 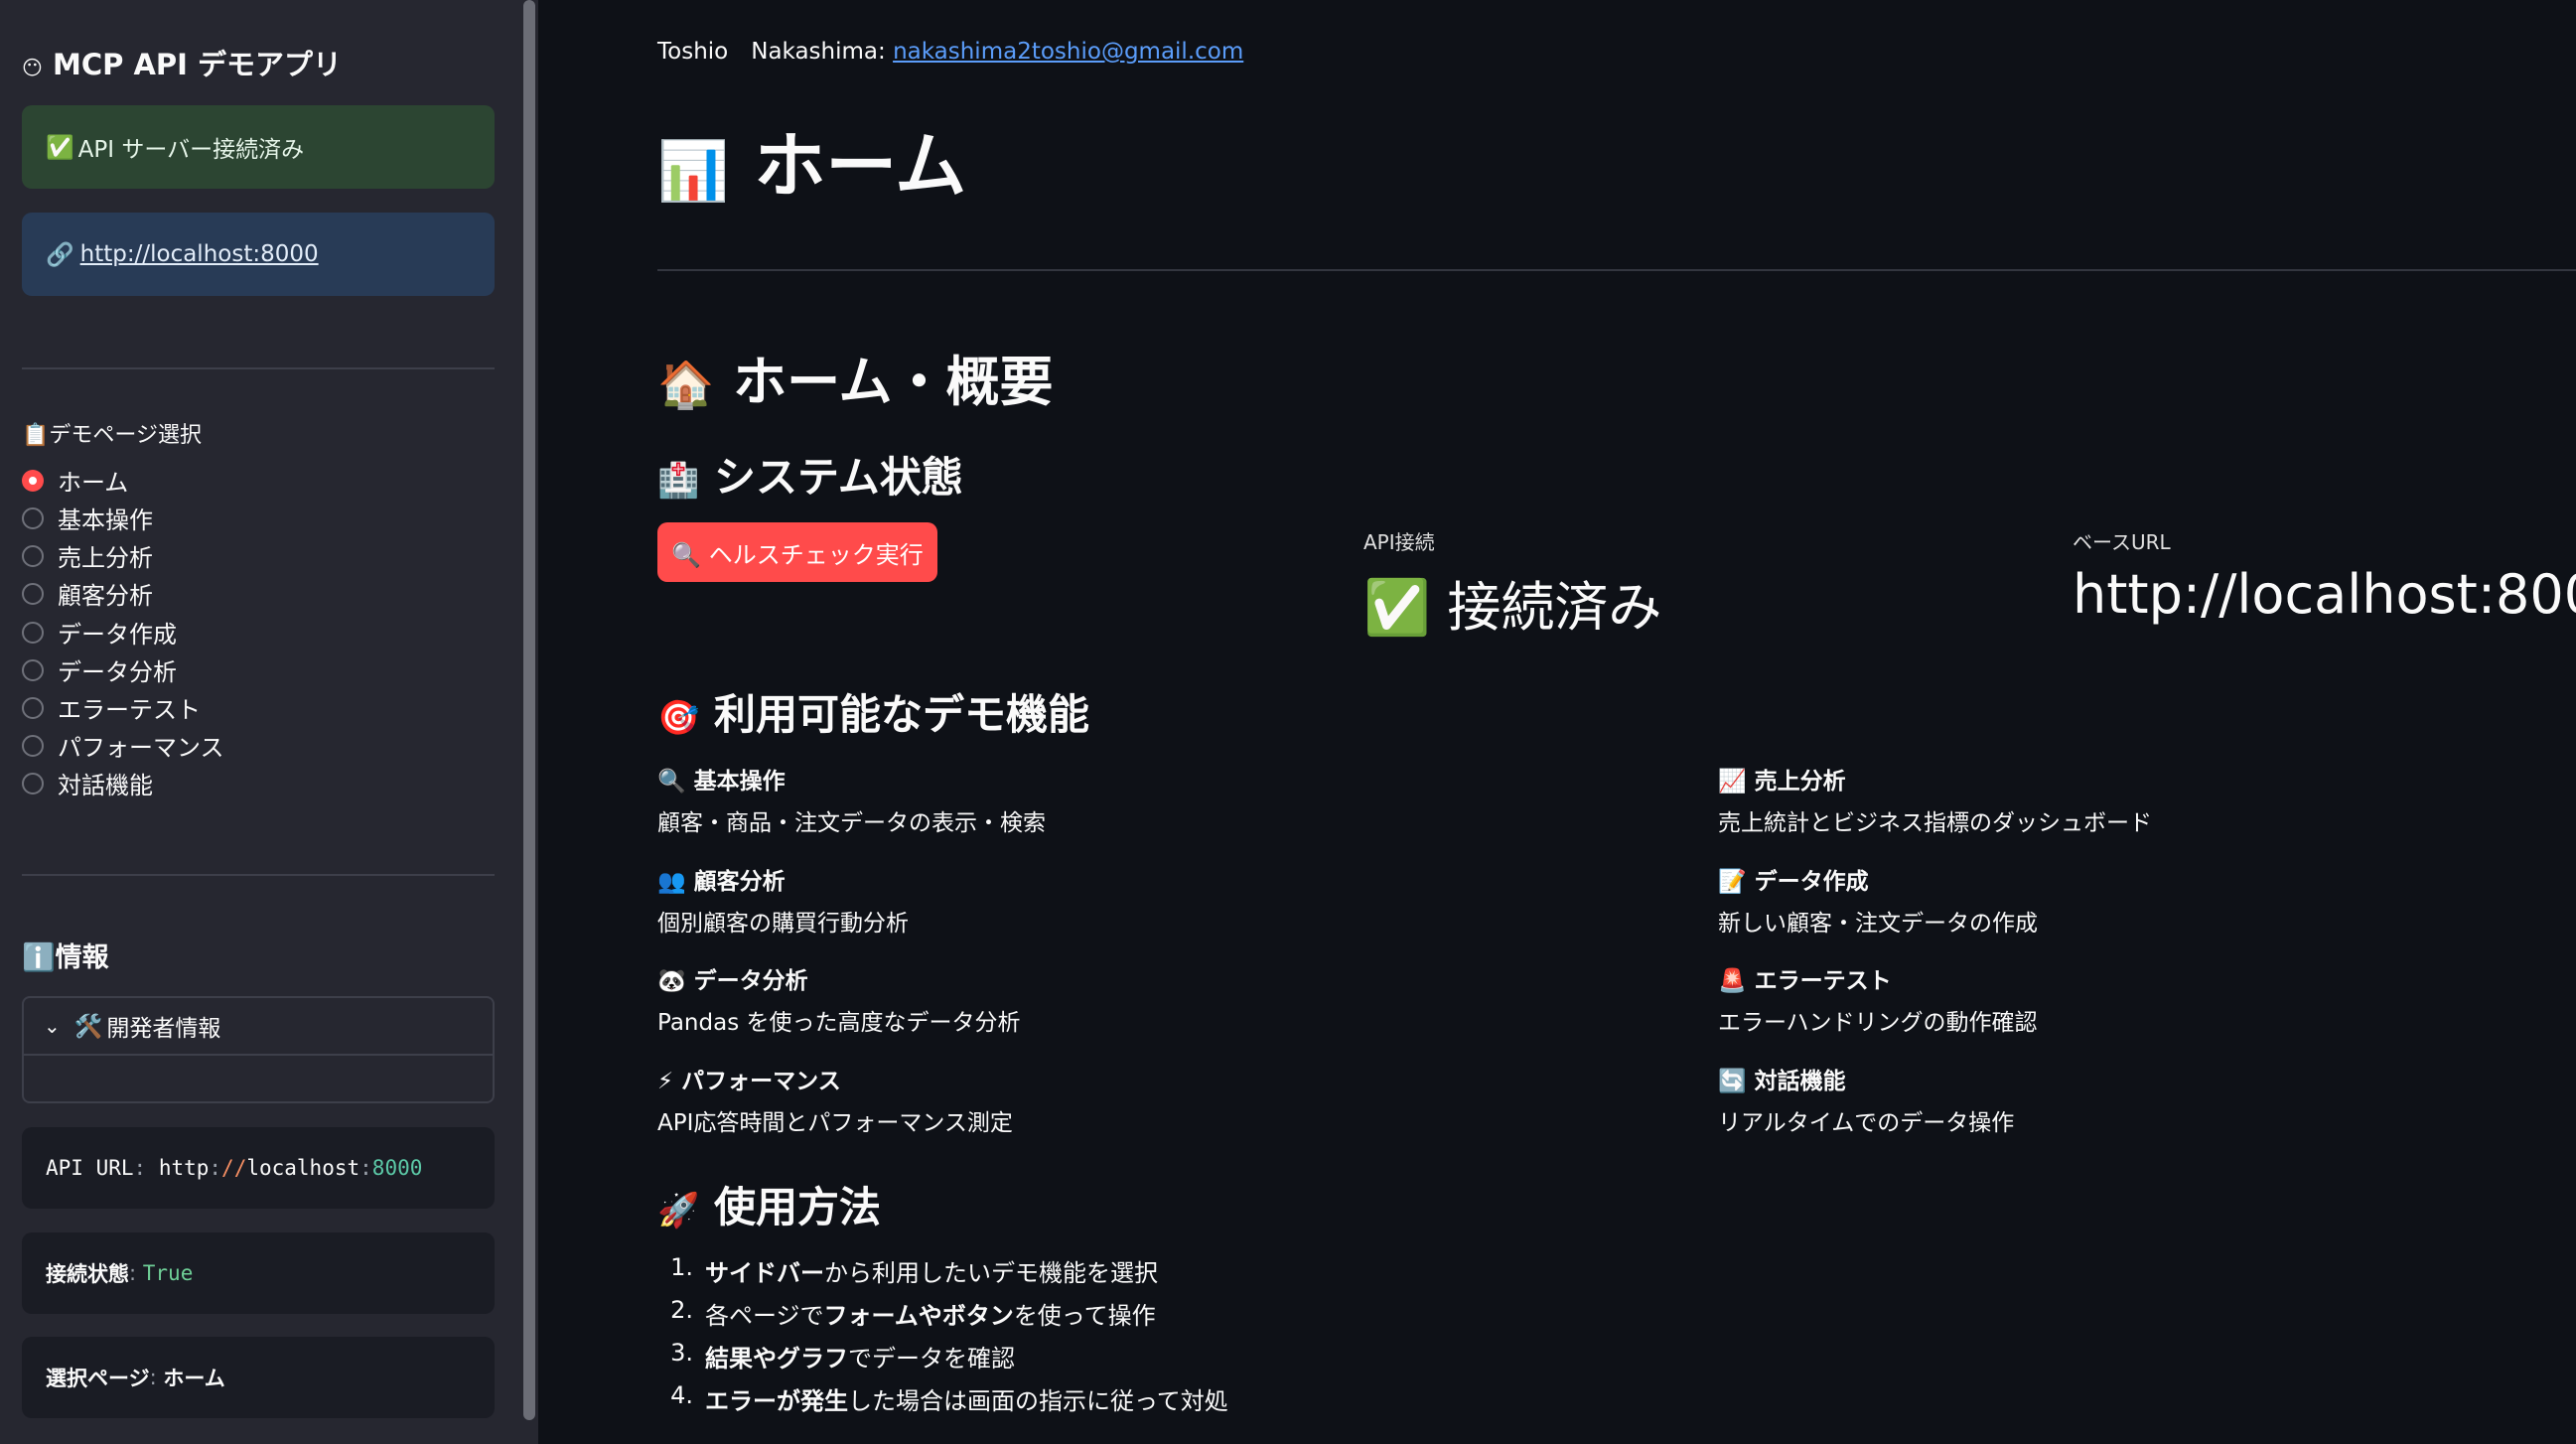 What do you see at coordinates (33, 480) in the screenshot?
I see `radio-selected-icon` at bounding box center [33, 480].